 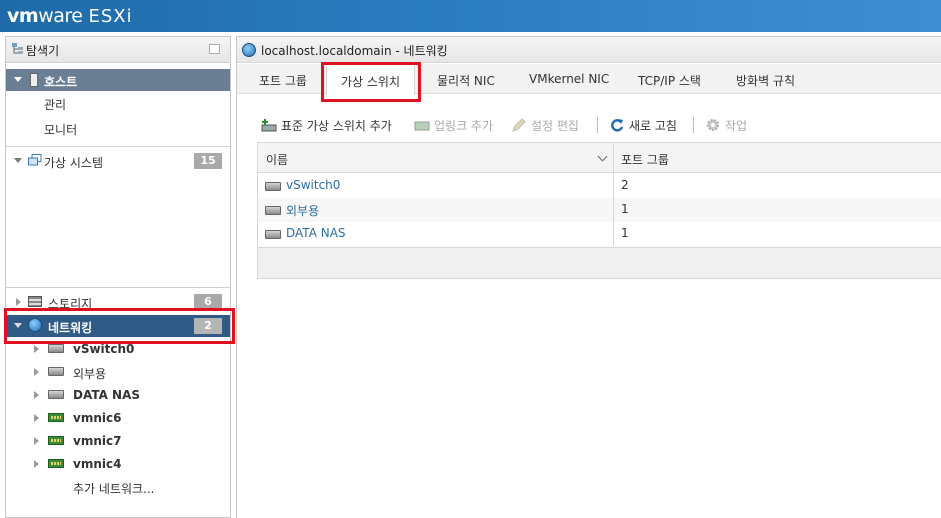 I want to click on tab-tcpip-stacks: TCP/IP 스택, so click(x=669, y=80).